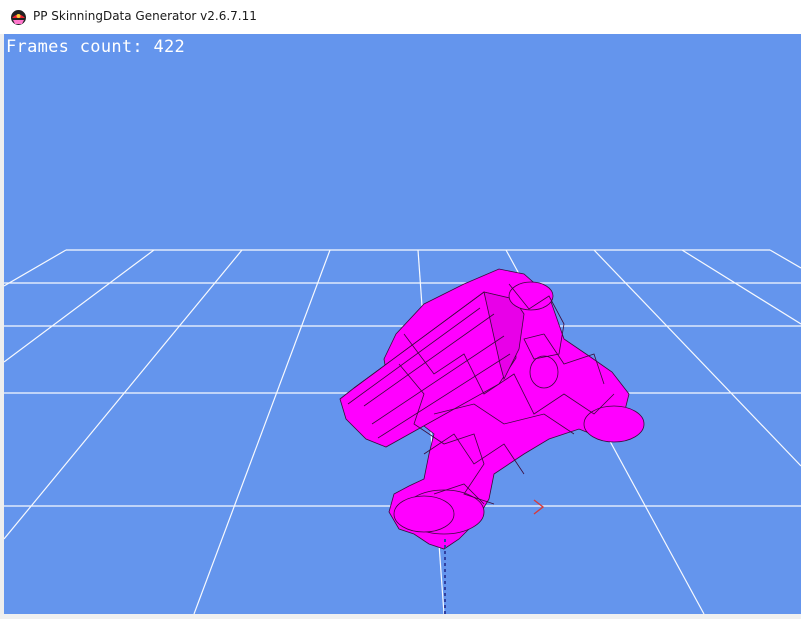  Describe the element at coordinates (18, 17) in the screenshot. I see `app-icon` at that location.